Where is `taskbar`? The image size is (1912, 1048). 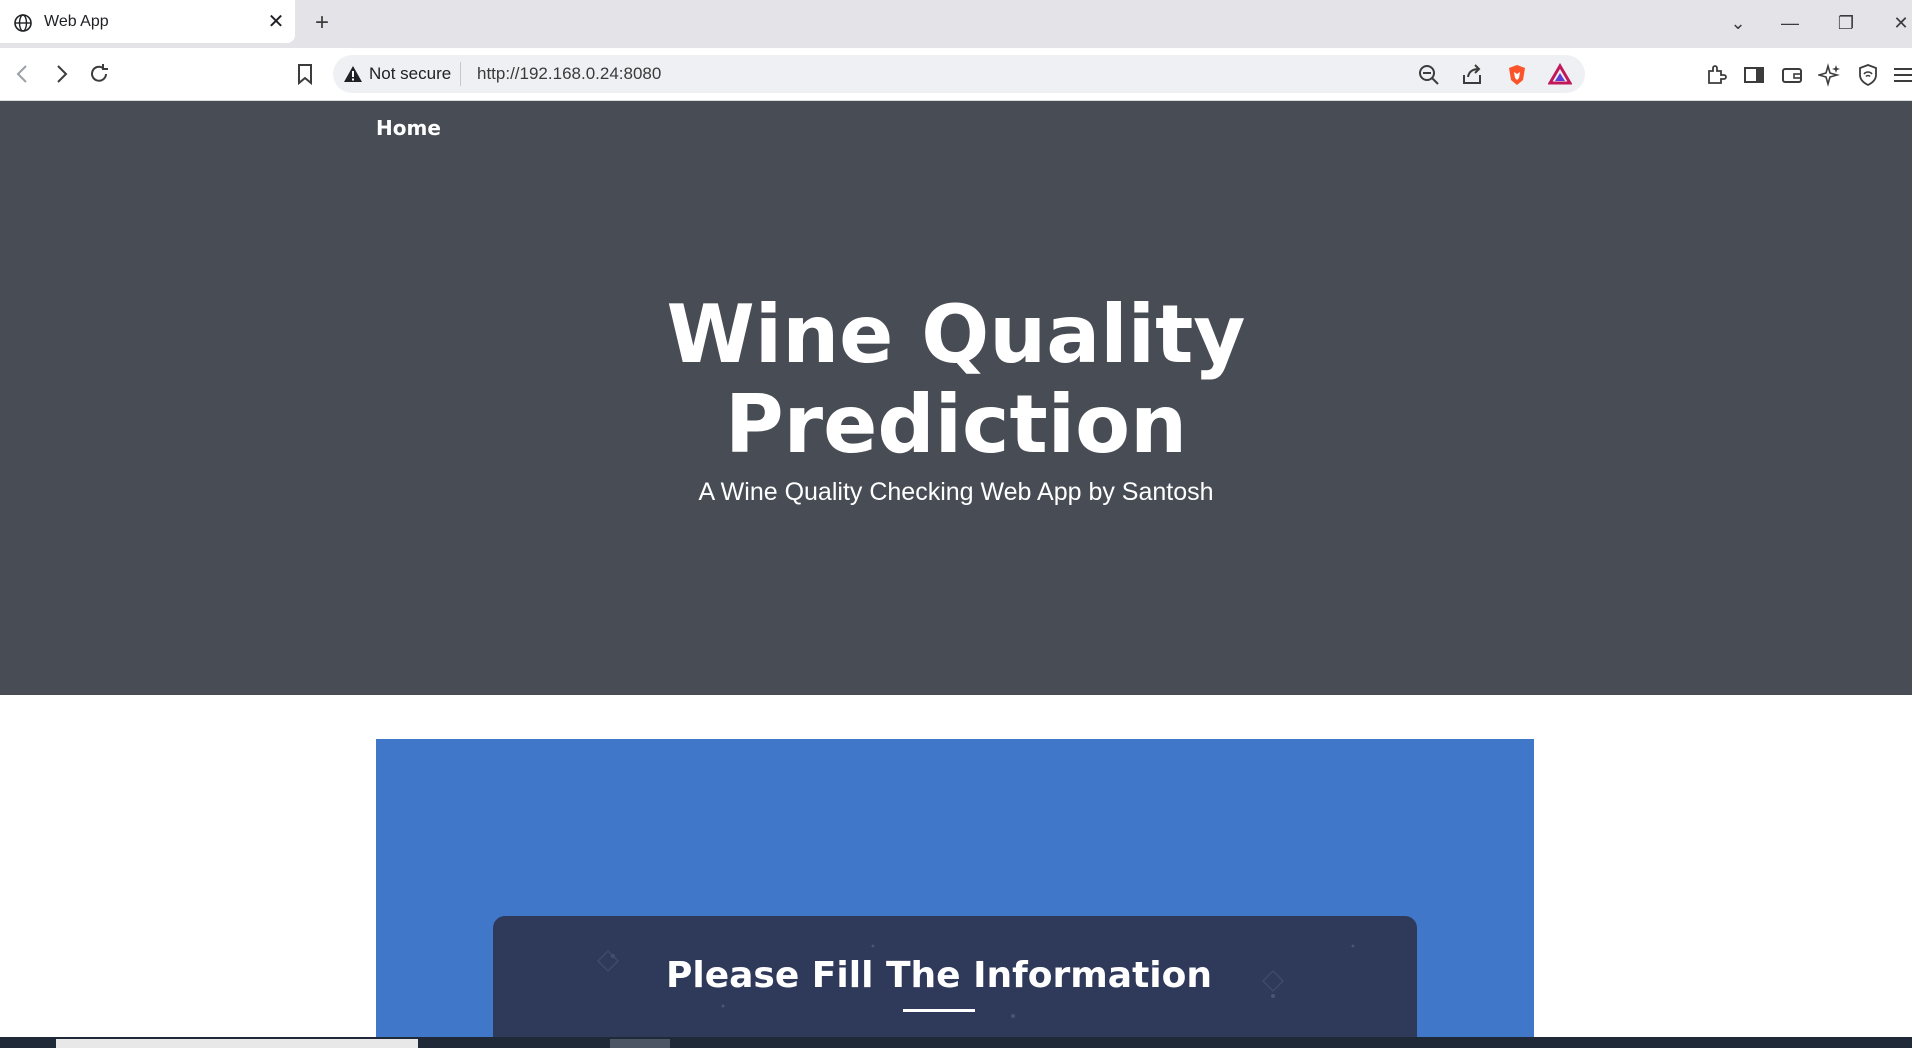 taskbar is located at coordinates (956, 1042).